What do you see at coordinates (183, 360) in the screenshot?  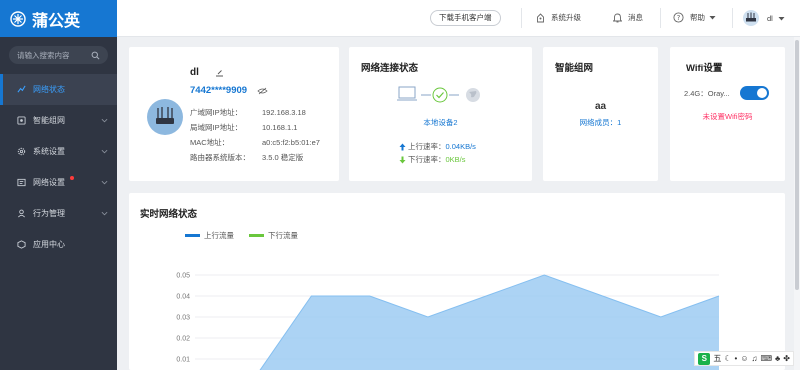 I see `y-tick-label: 0.01` at bounding box center [183, 360].